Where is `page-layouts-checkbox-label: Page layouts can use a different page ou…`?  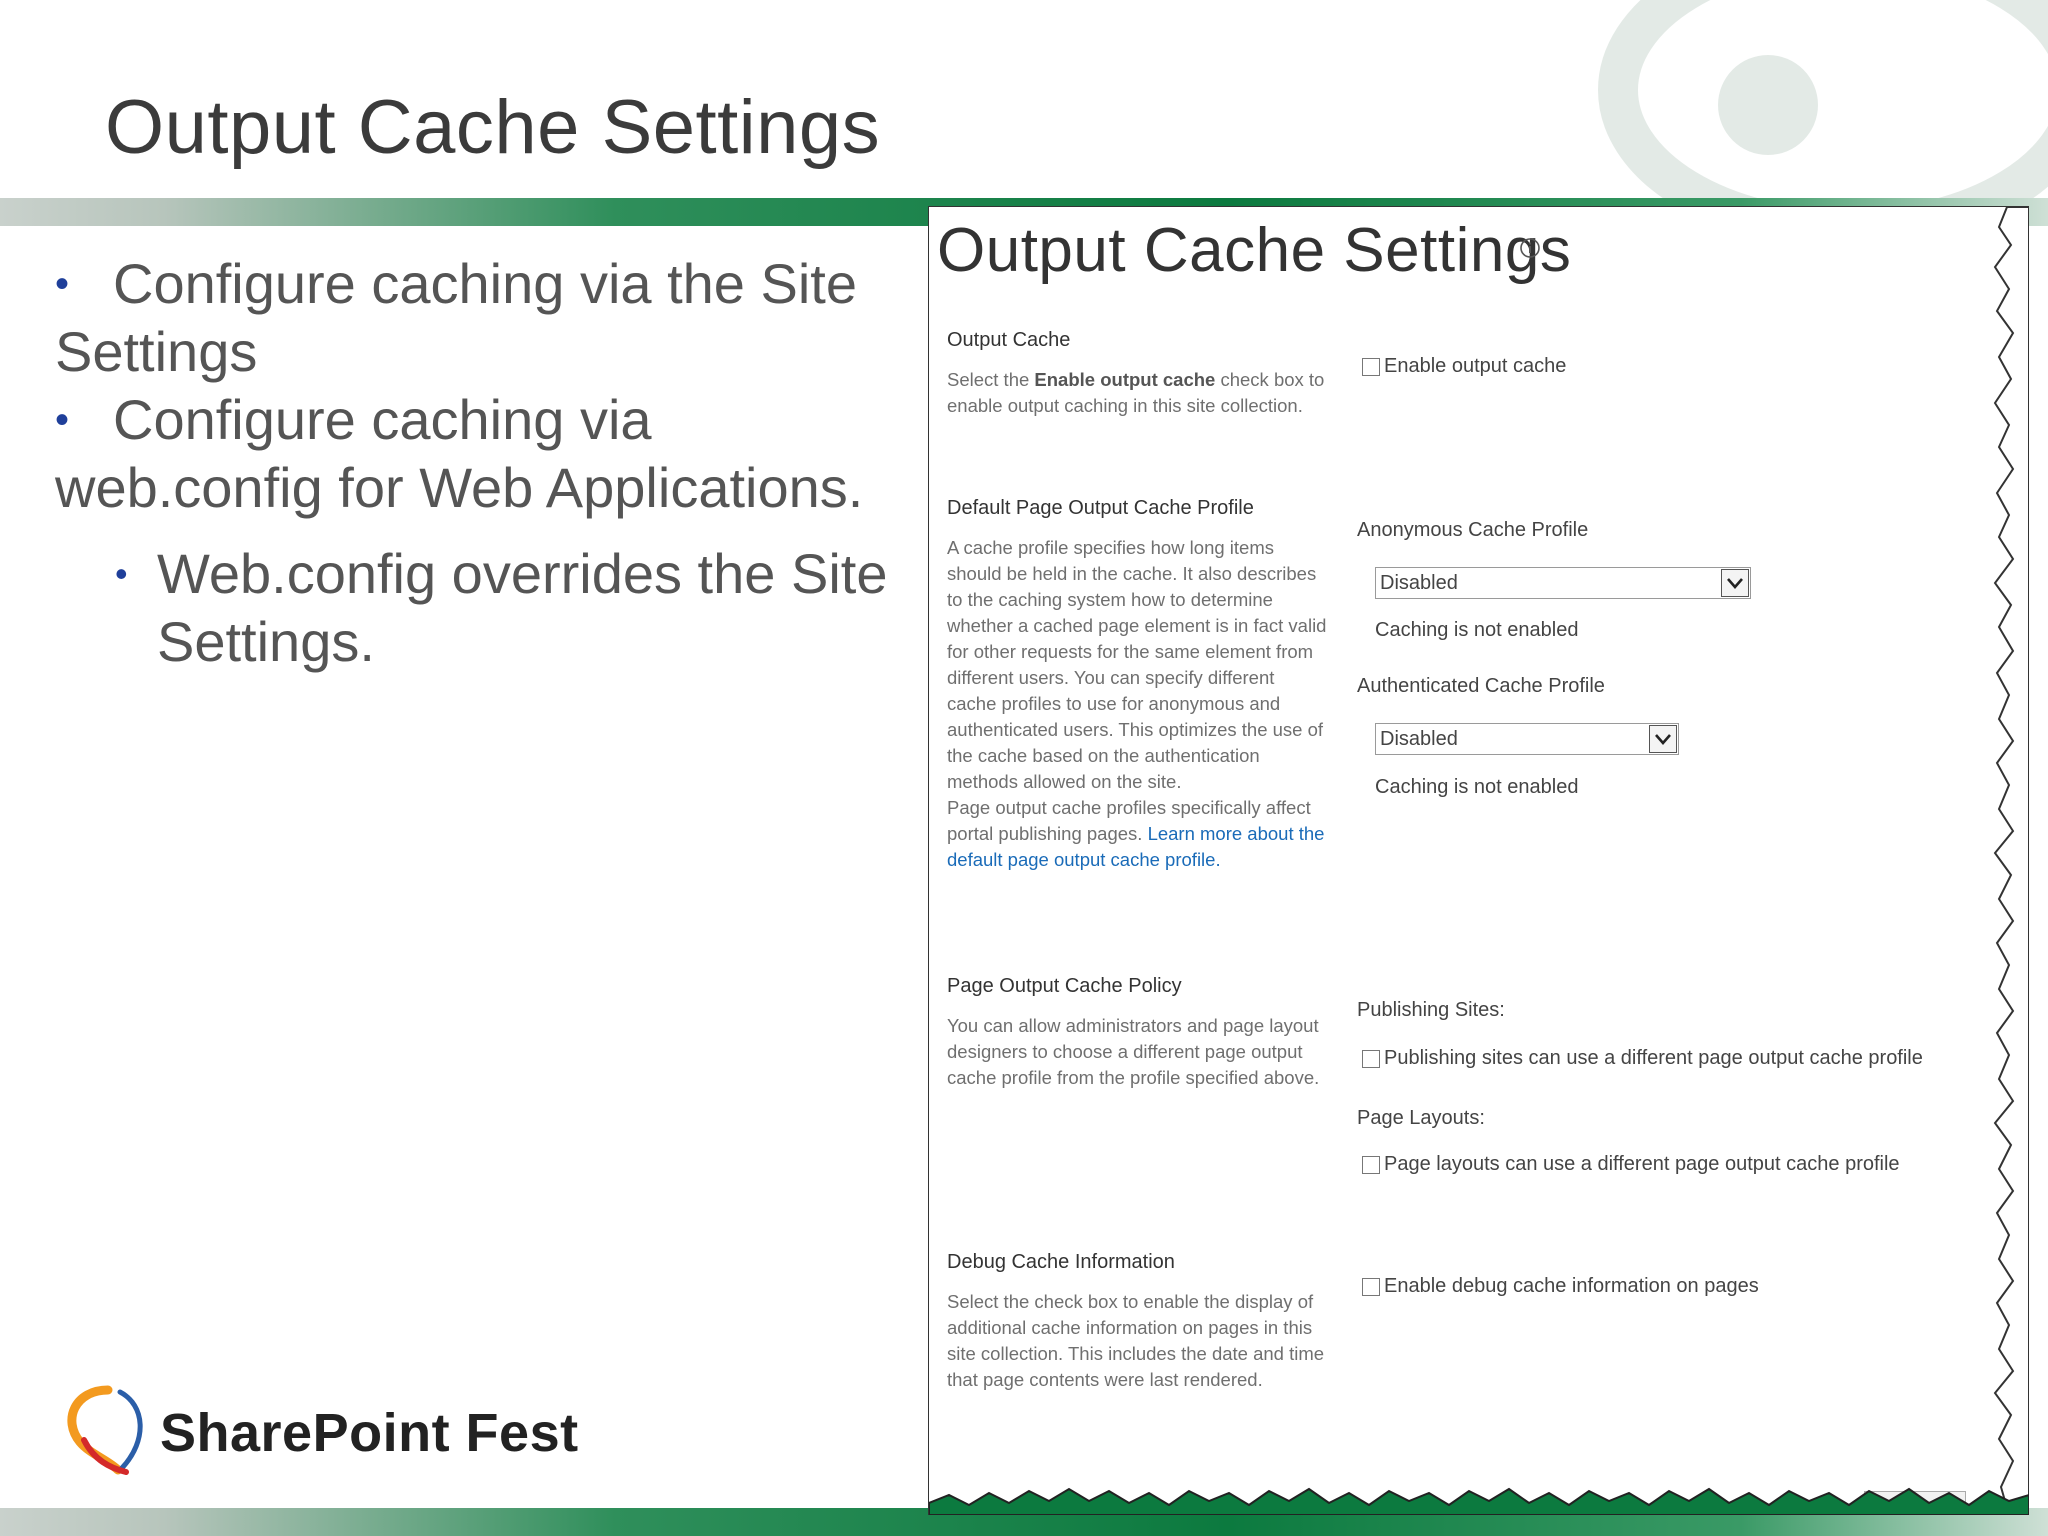 page-layouts-checkbox-label: Page layouts can use a different page ou… is located at coordinates (1642, 1164).